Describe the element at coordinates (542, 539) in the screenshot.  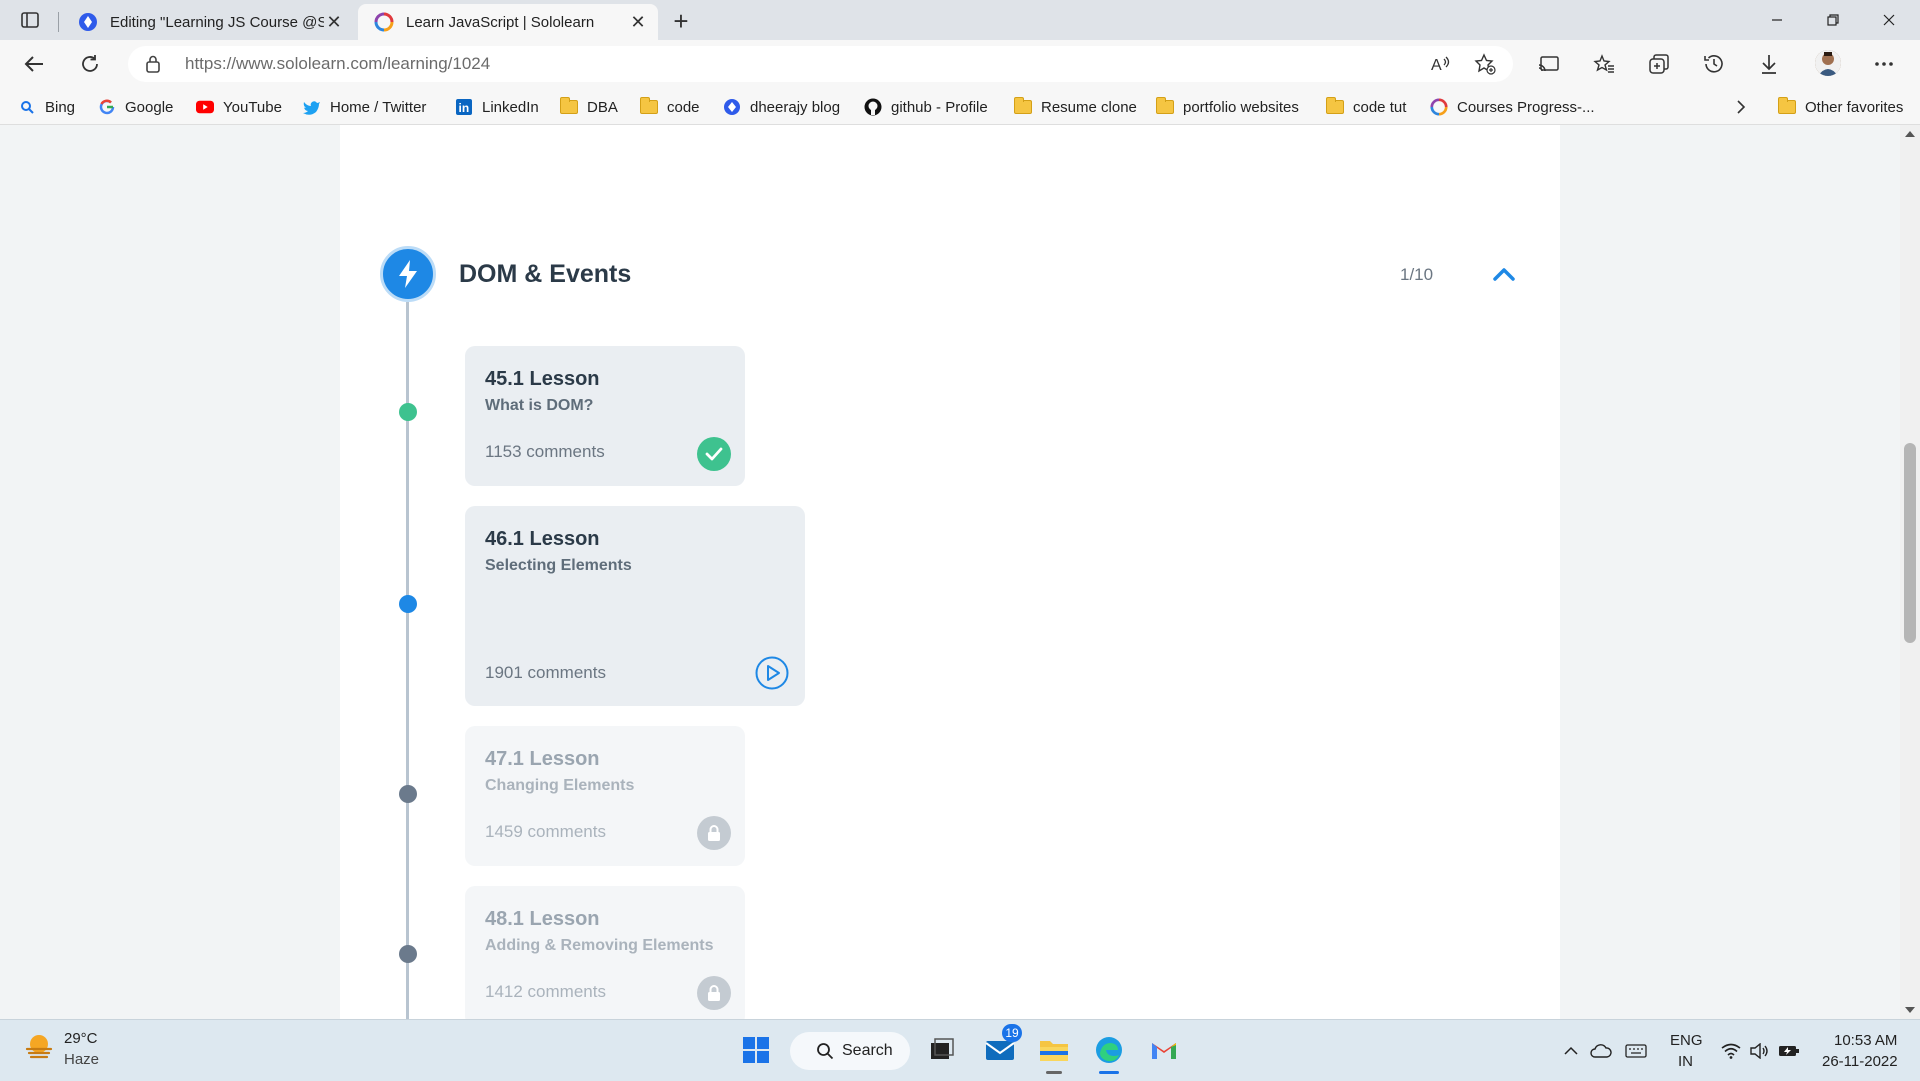
I see `lesson-title: 46.1 Lesson` at that location.